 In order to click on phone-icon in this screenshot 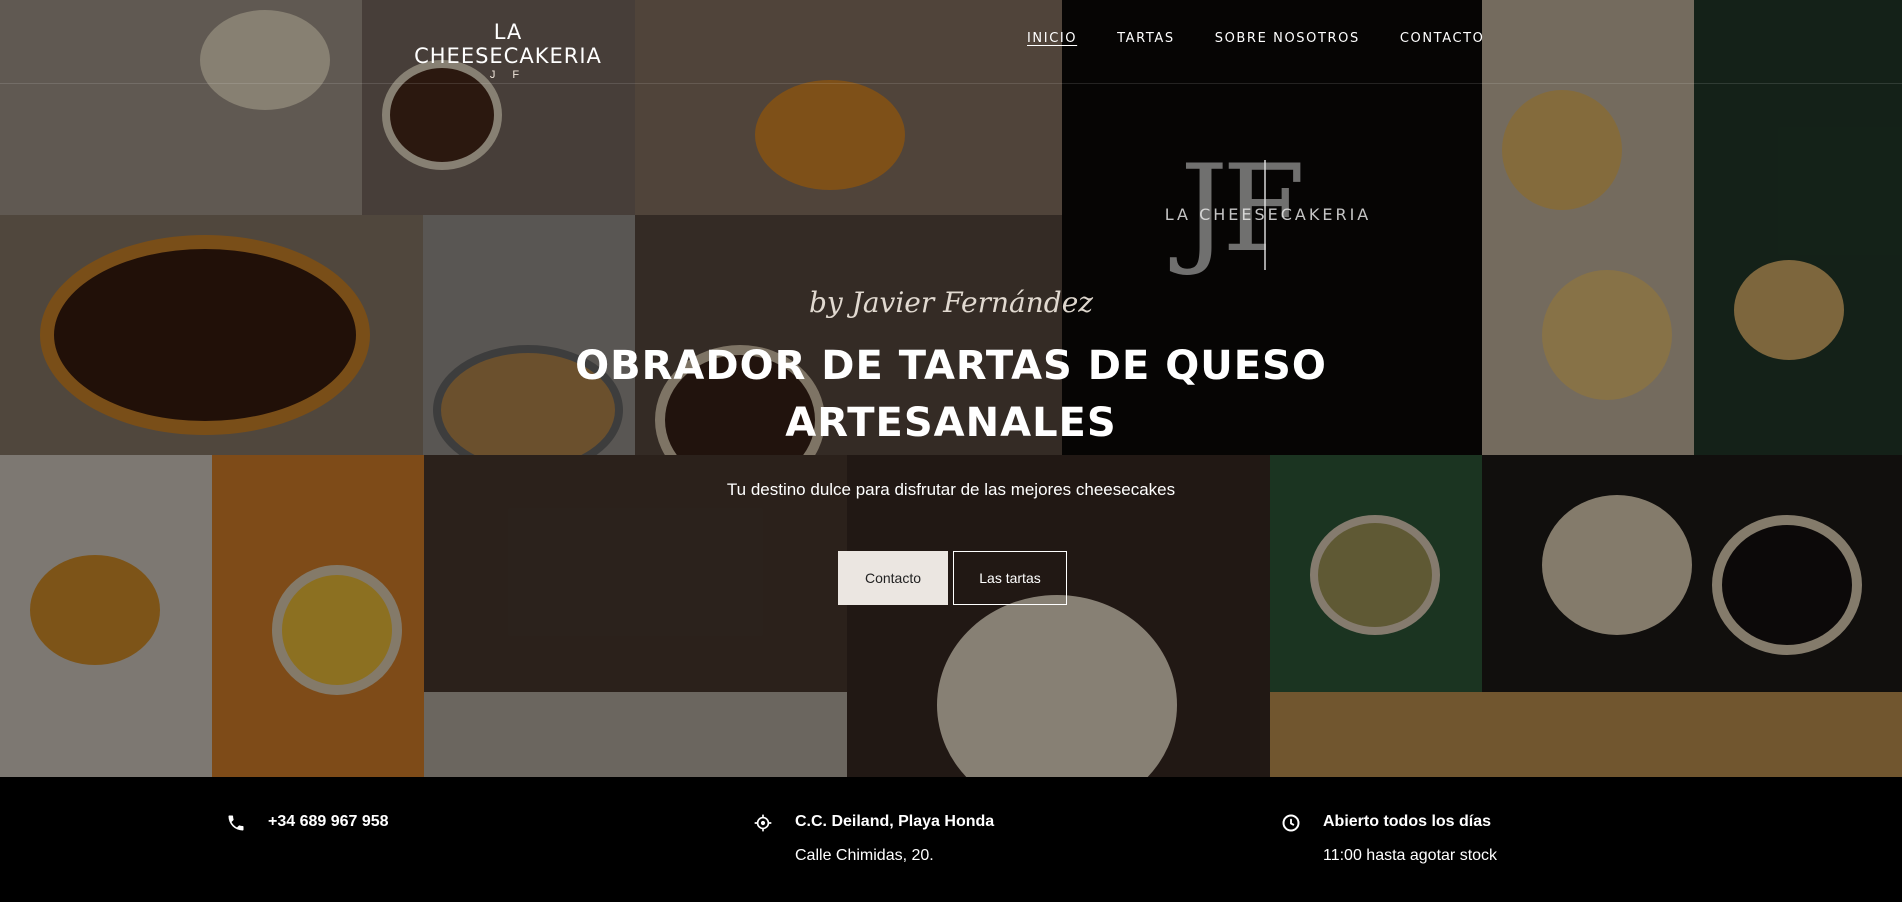, I will do `click(236, 823)`.